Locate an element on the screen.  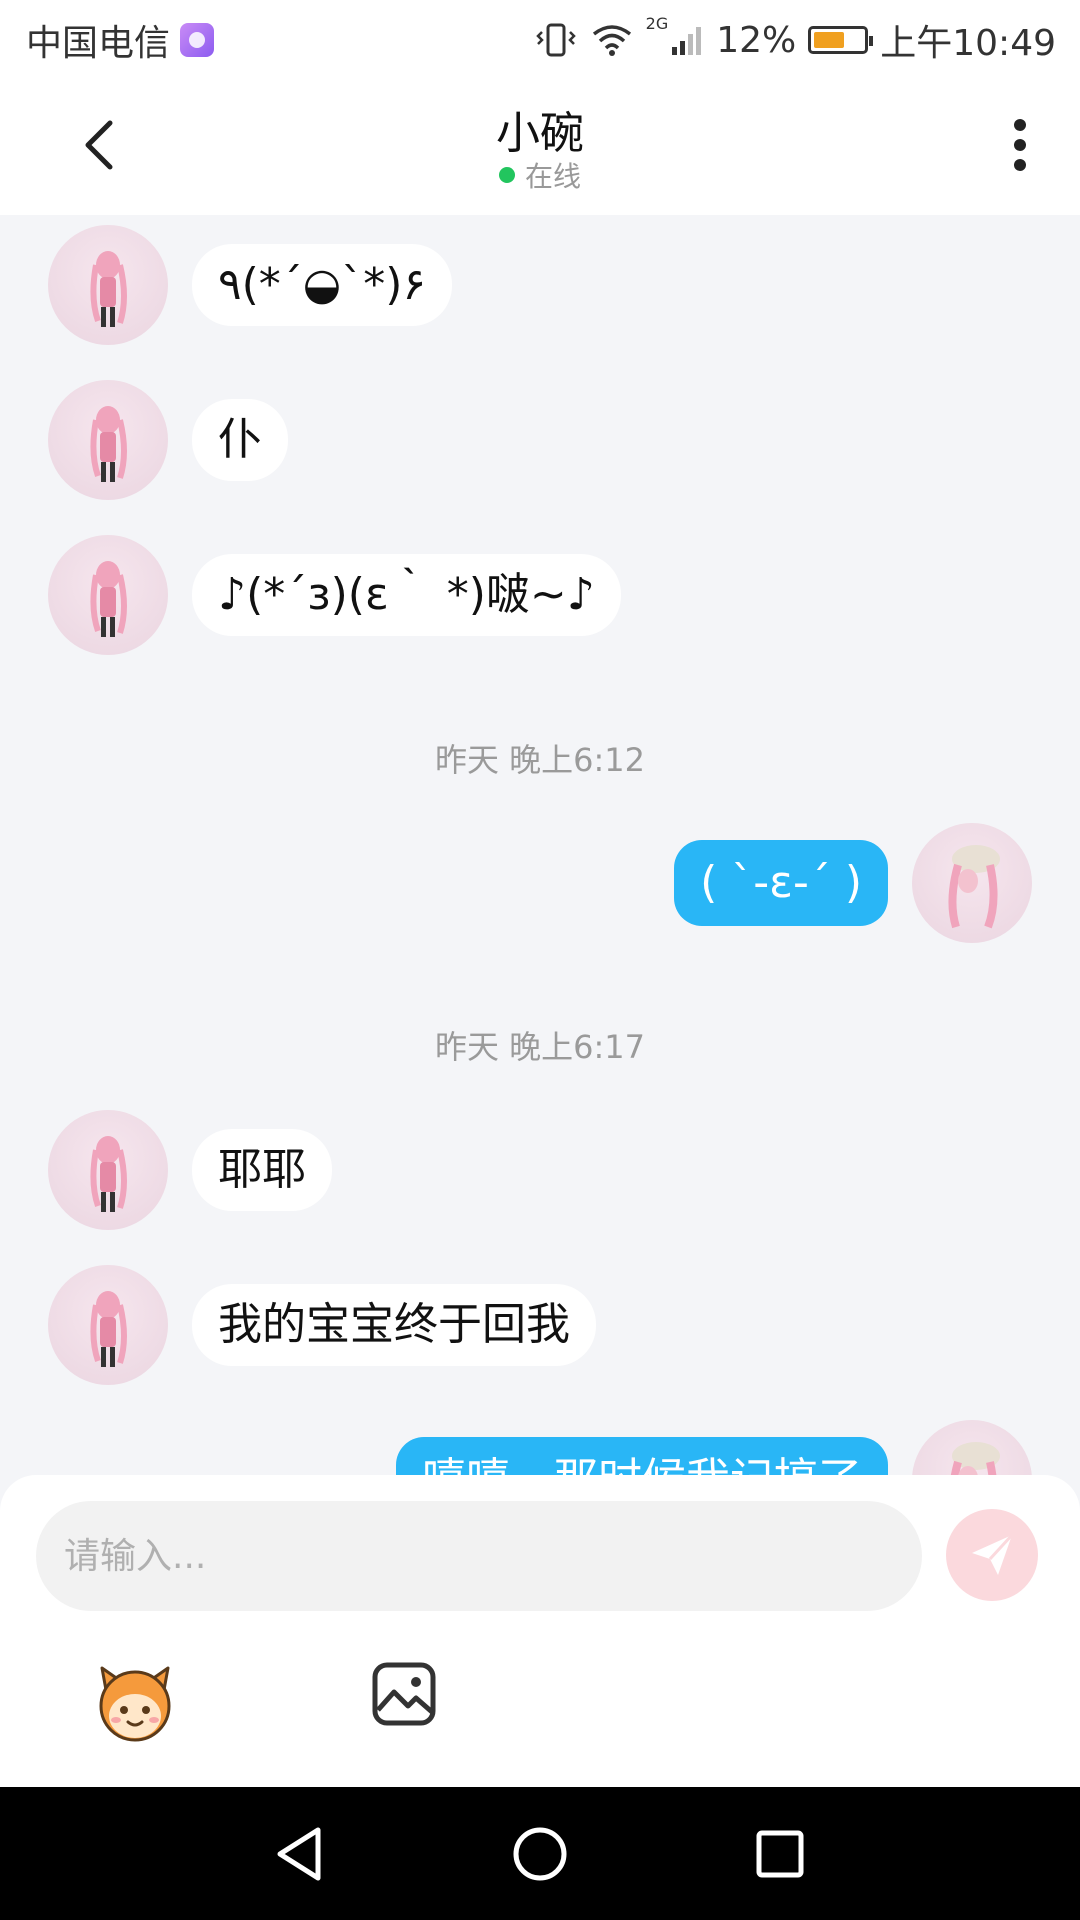
carrier-label: 中国电信 is located at coordinates (98, 43).